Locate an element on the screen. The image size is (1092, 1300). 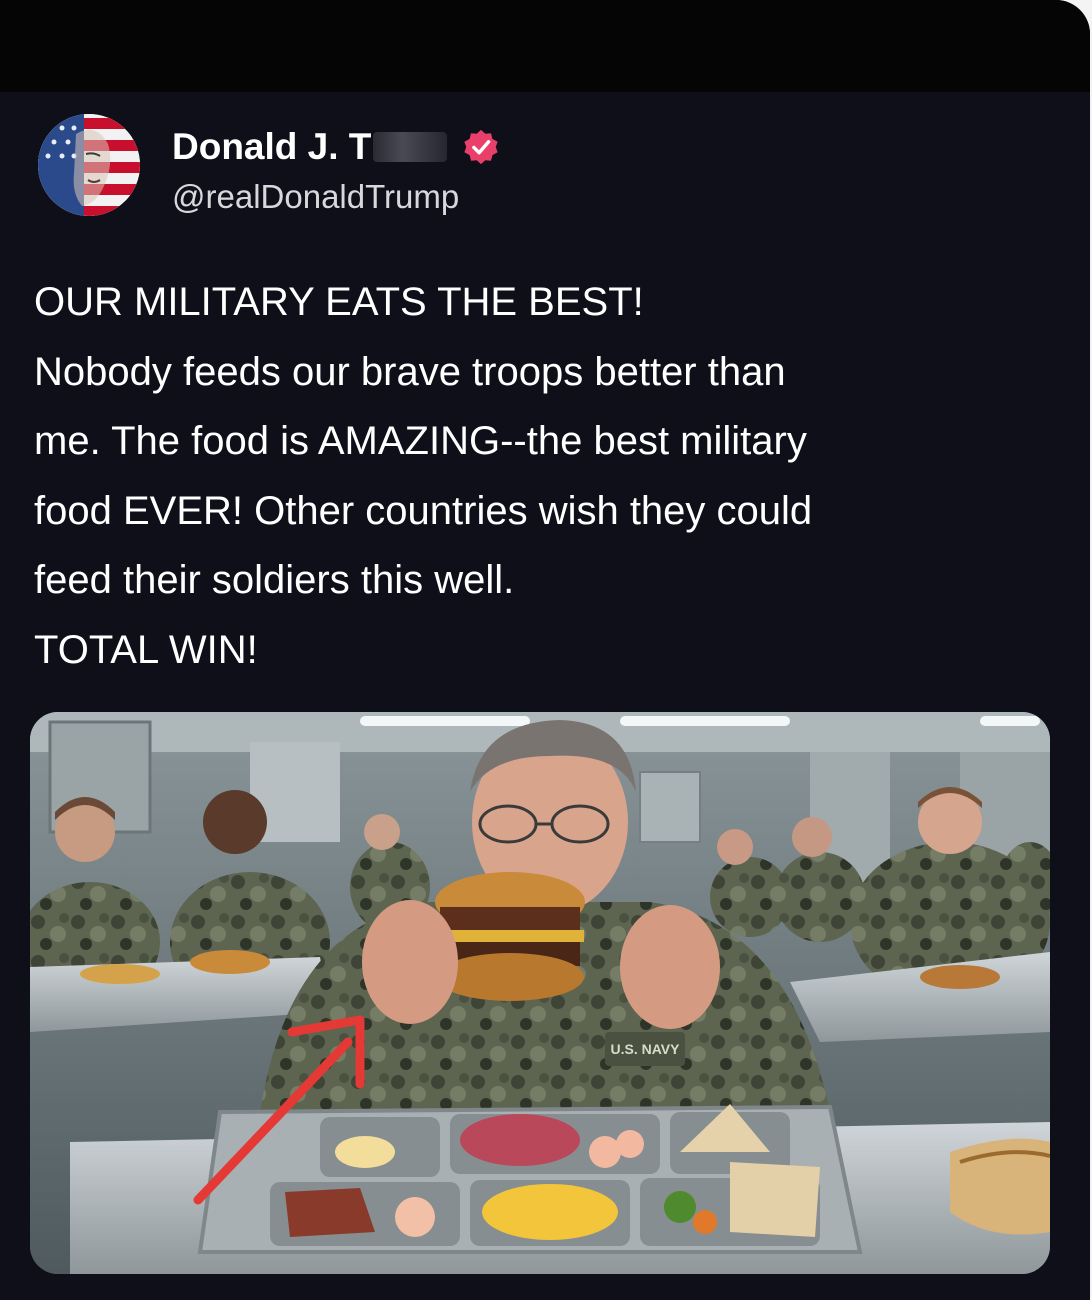
avatar-flag-portrait-icon is located at coordinates (89, 165).